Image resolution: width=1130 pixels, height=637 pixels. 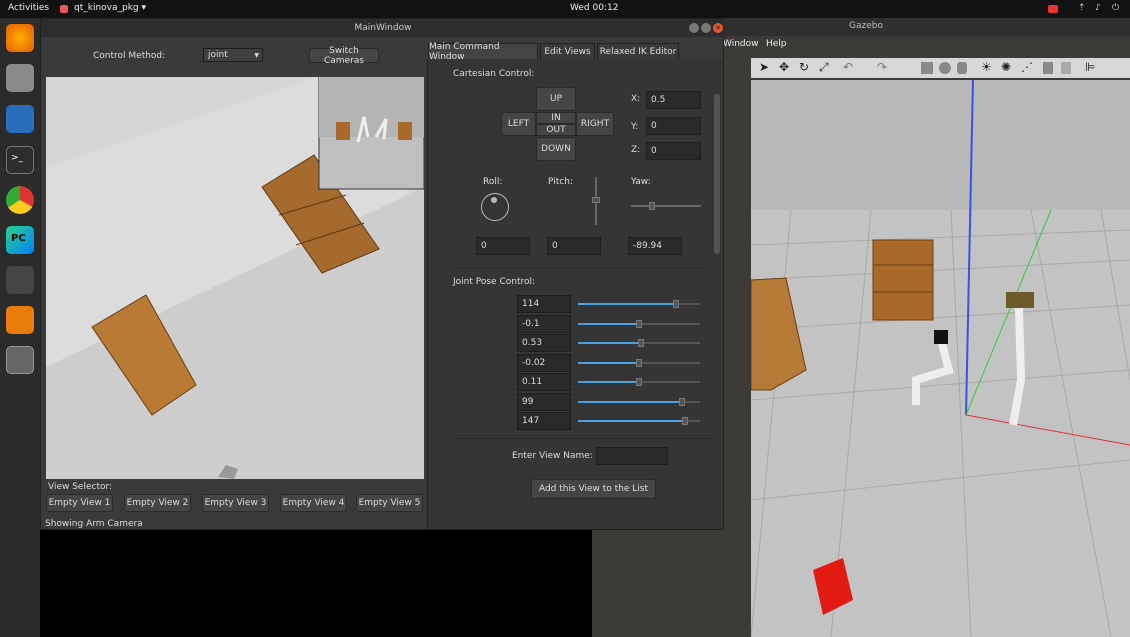 I want to click on joint-1-slider-knob, so click(x=675, y=304).